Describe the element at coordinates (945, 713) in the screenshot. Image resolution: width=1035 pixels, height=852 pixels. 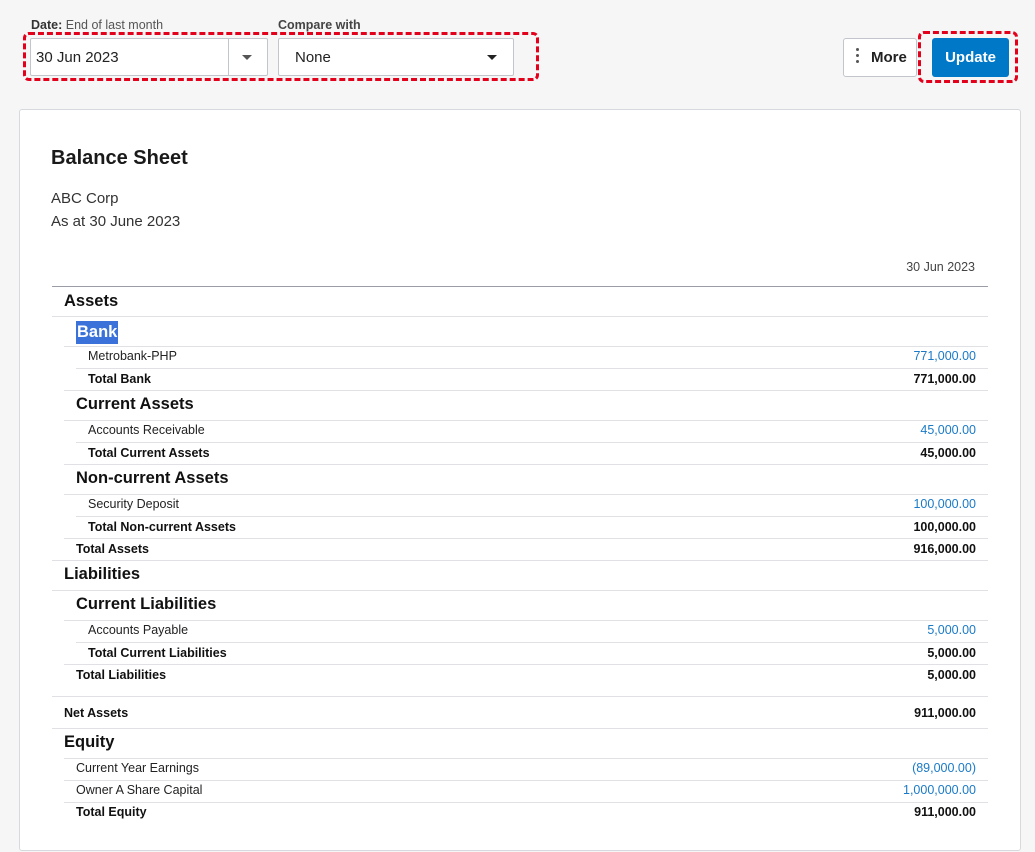
I see `net-assets-amount: 911,000.00` at that location.